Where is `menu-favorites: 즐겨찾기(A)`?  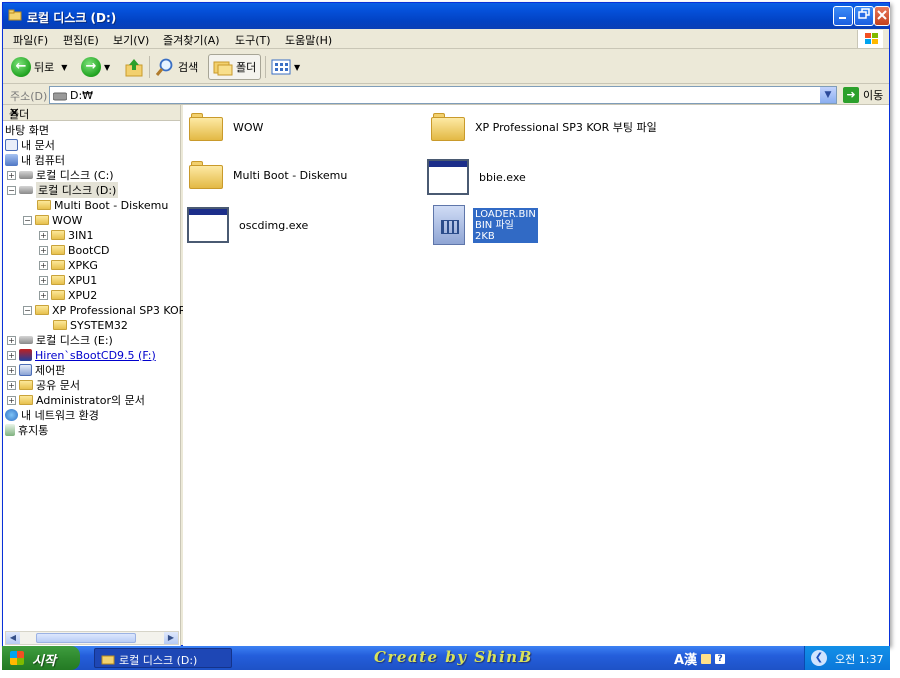 menu-favorites: 즐겨찾기(A) is located at coordinates (191, 40).